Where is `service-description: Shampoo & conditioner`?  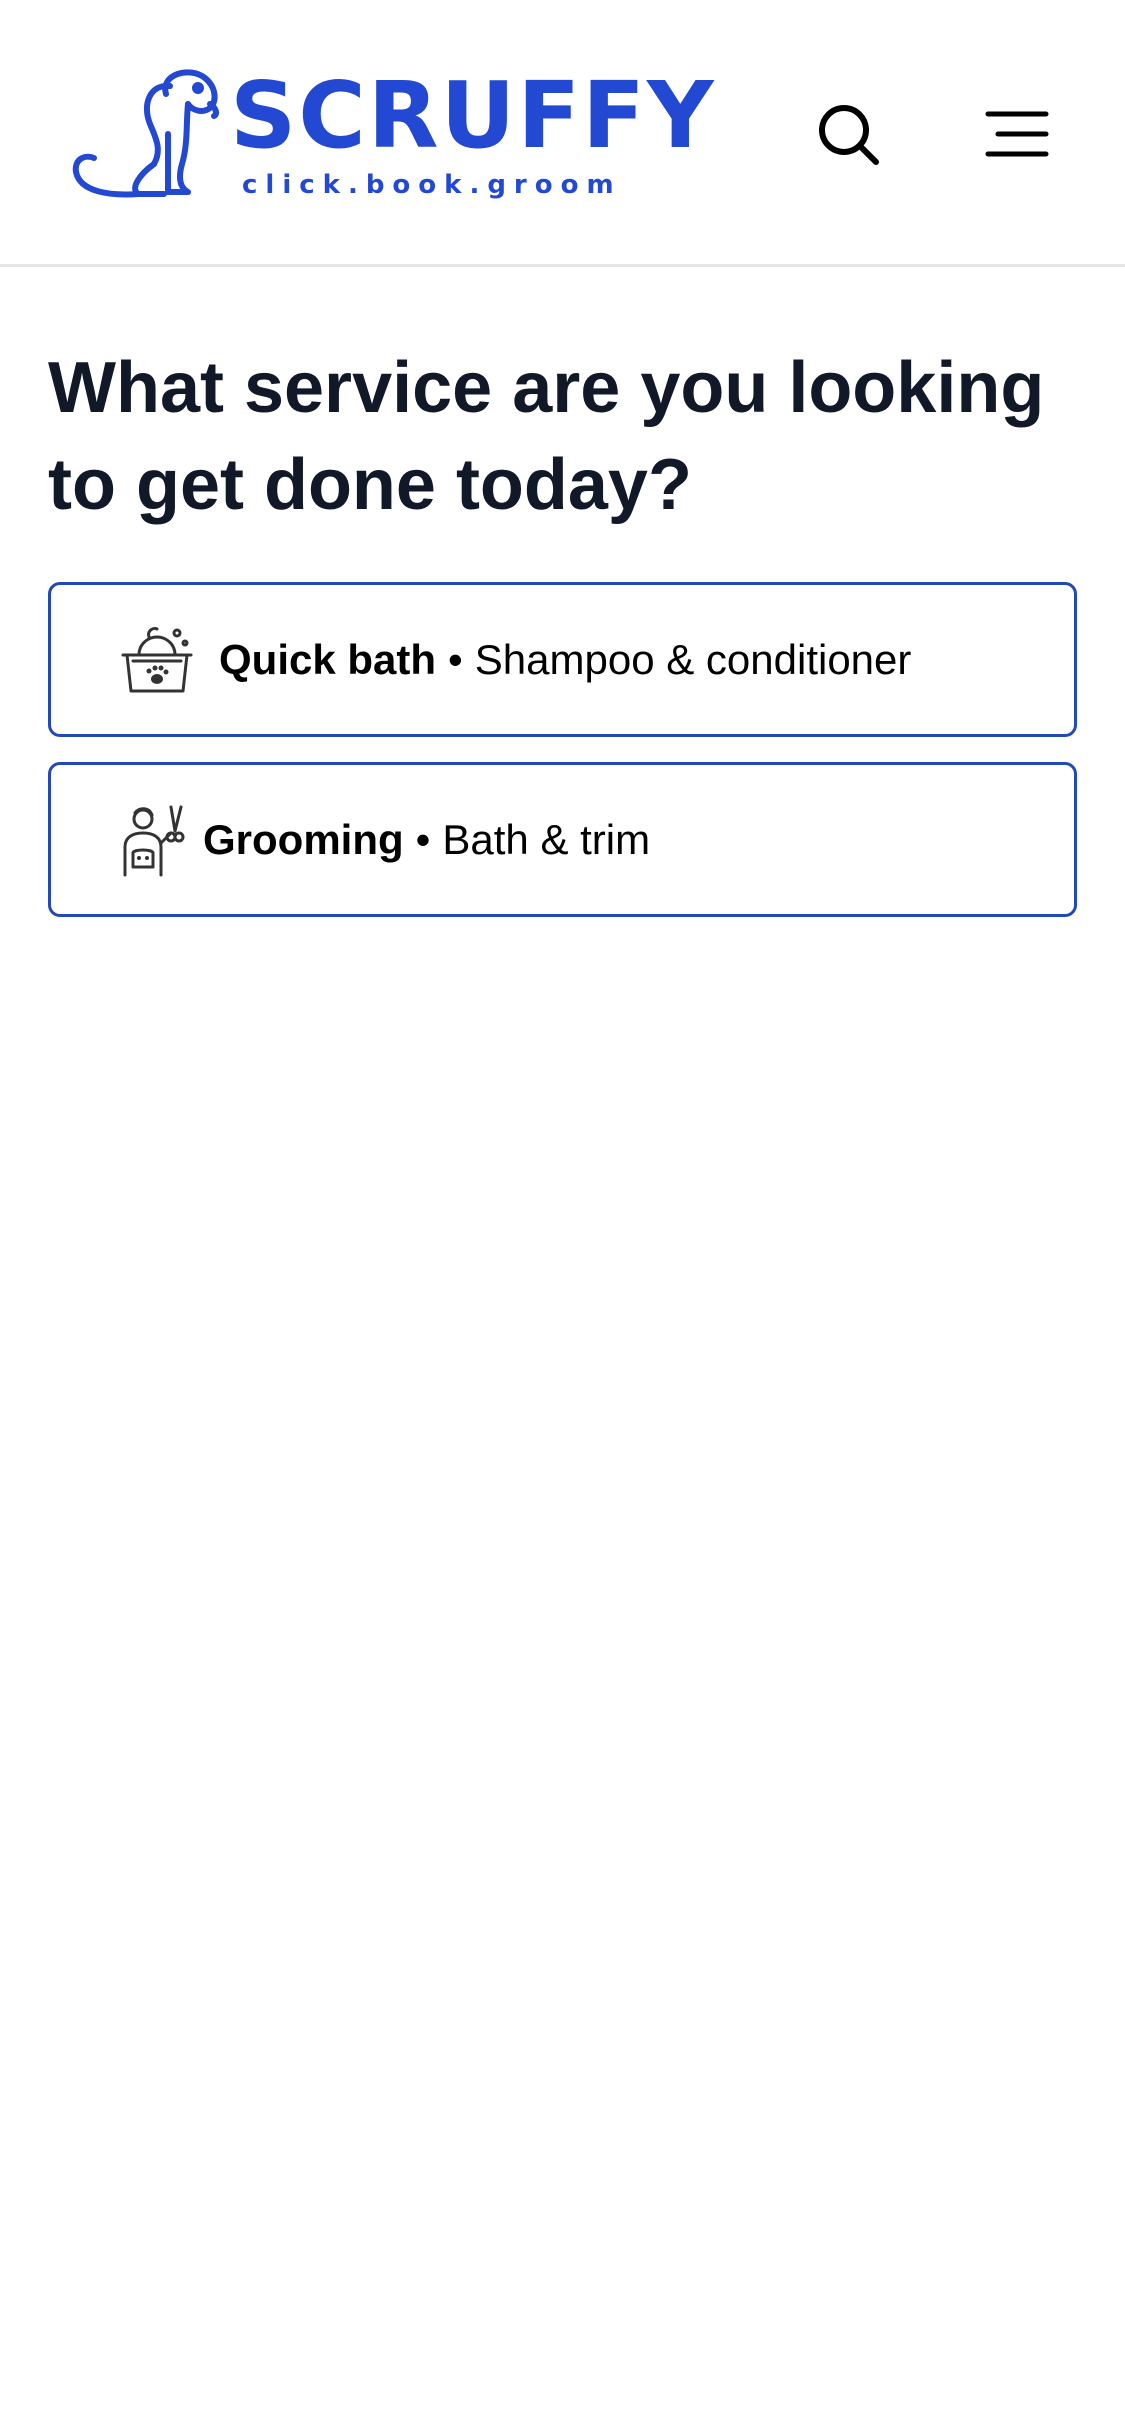 service-description: Shampoo & conditioner is located at coordinates (693, 659).